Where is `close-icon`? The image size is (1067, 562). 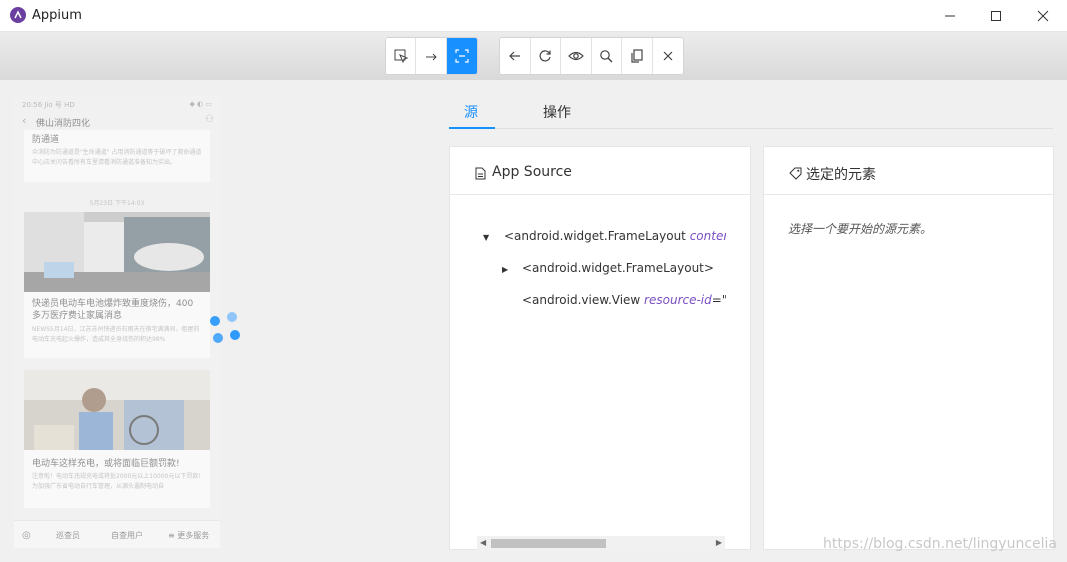
close-icon is located at coordinates (1043, 16).